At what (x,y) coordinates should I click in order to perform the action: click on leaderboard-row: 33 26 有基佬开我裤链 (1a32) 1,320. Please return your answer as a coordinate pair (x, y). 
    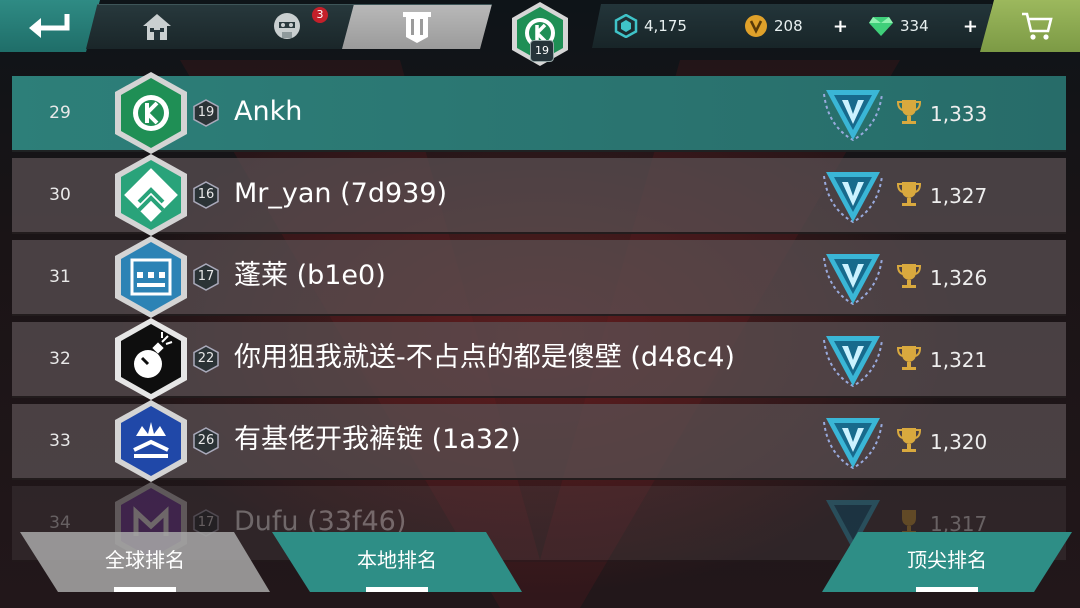
    Looking at the image, I should click on (539, 441).